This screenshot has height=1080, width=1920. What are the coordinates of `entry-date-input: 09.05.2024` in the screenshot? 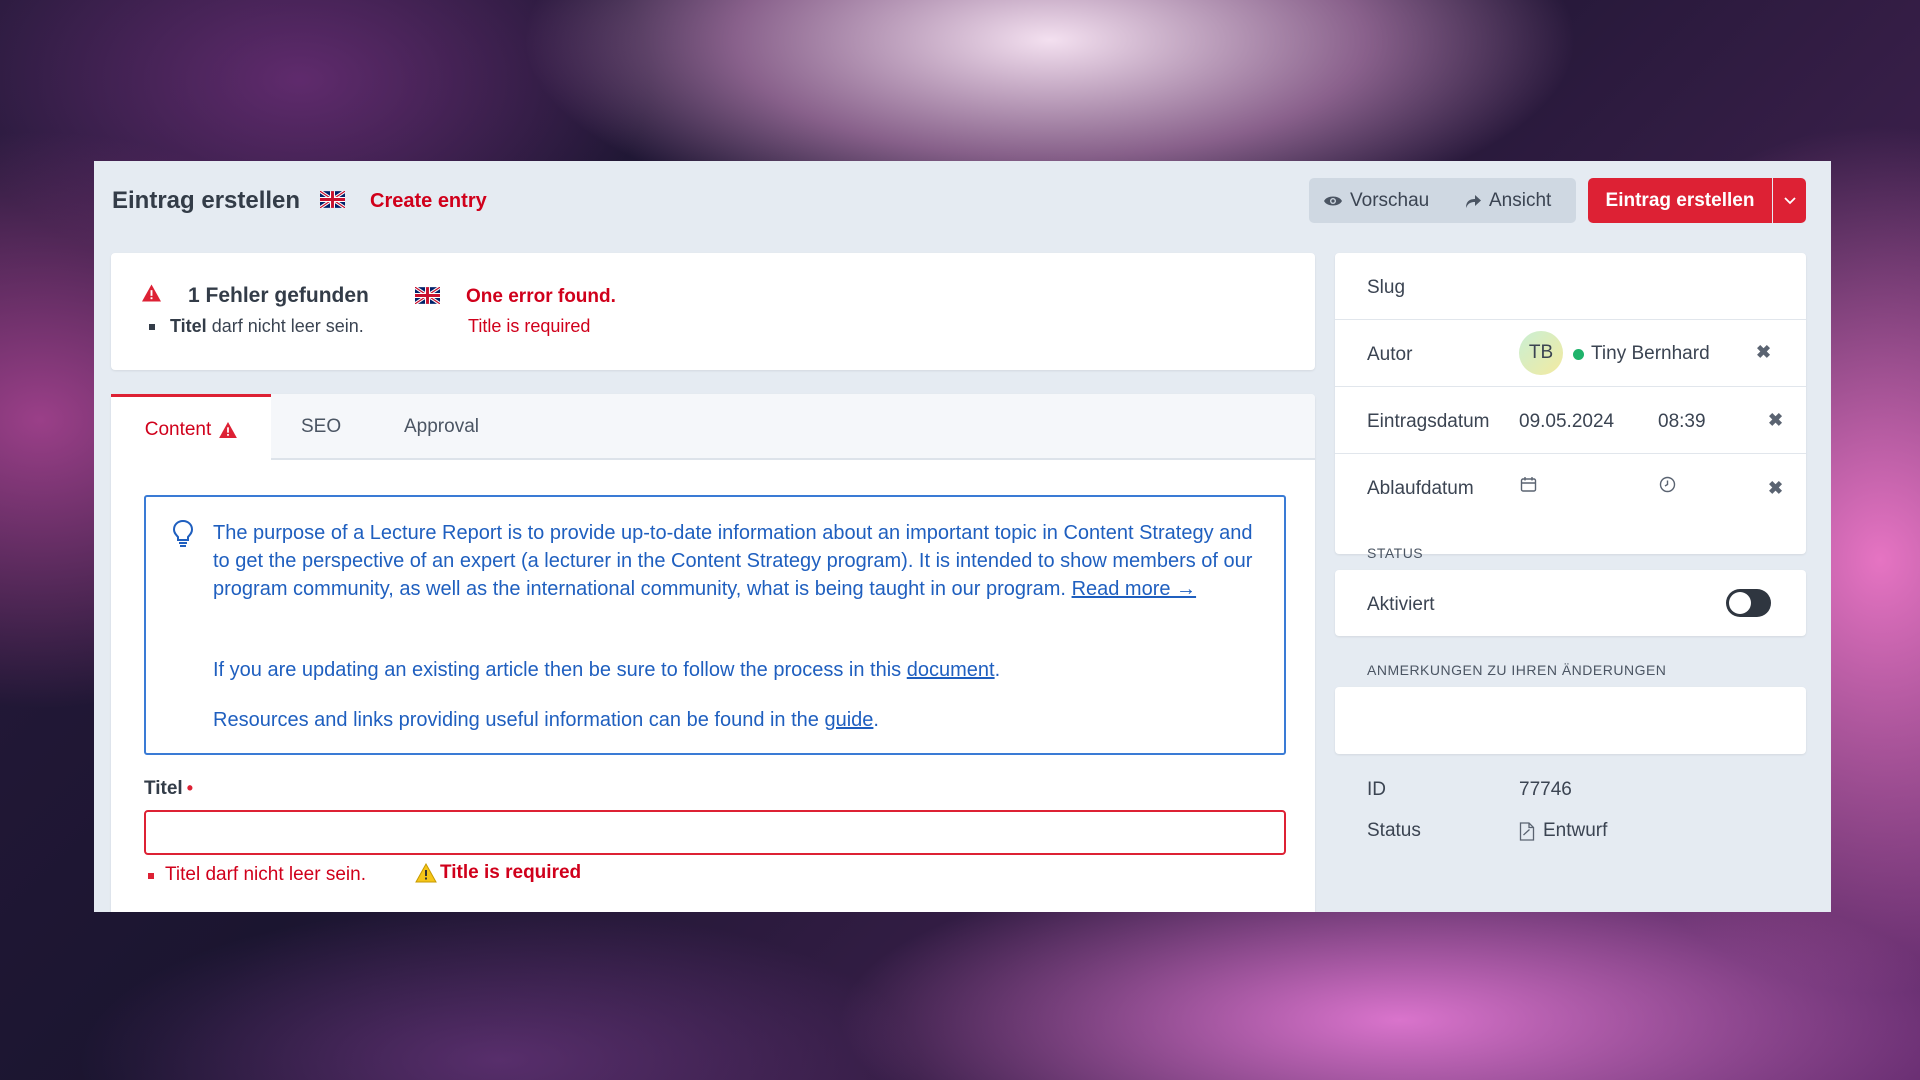 It's located at (1566, 422).